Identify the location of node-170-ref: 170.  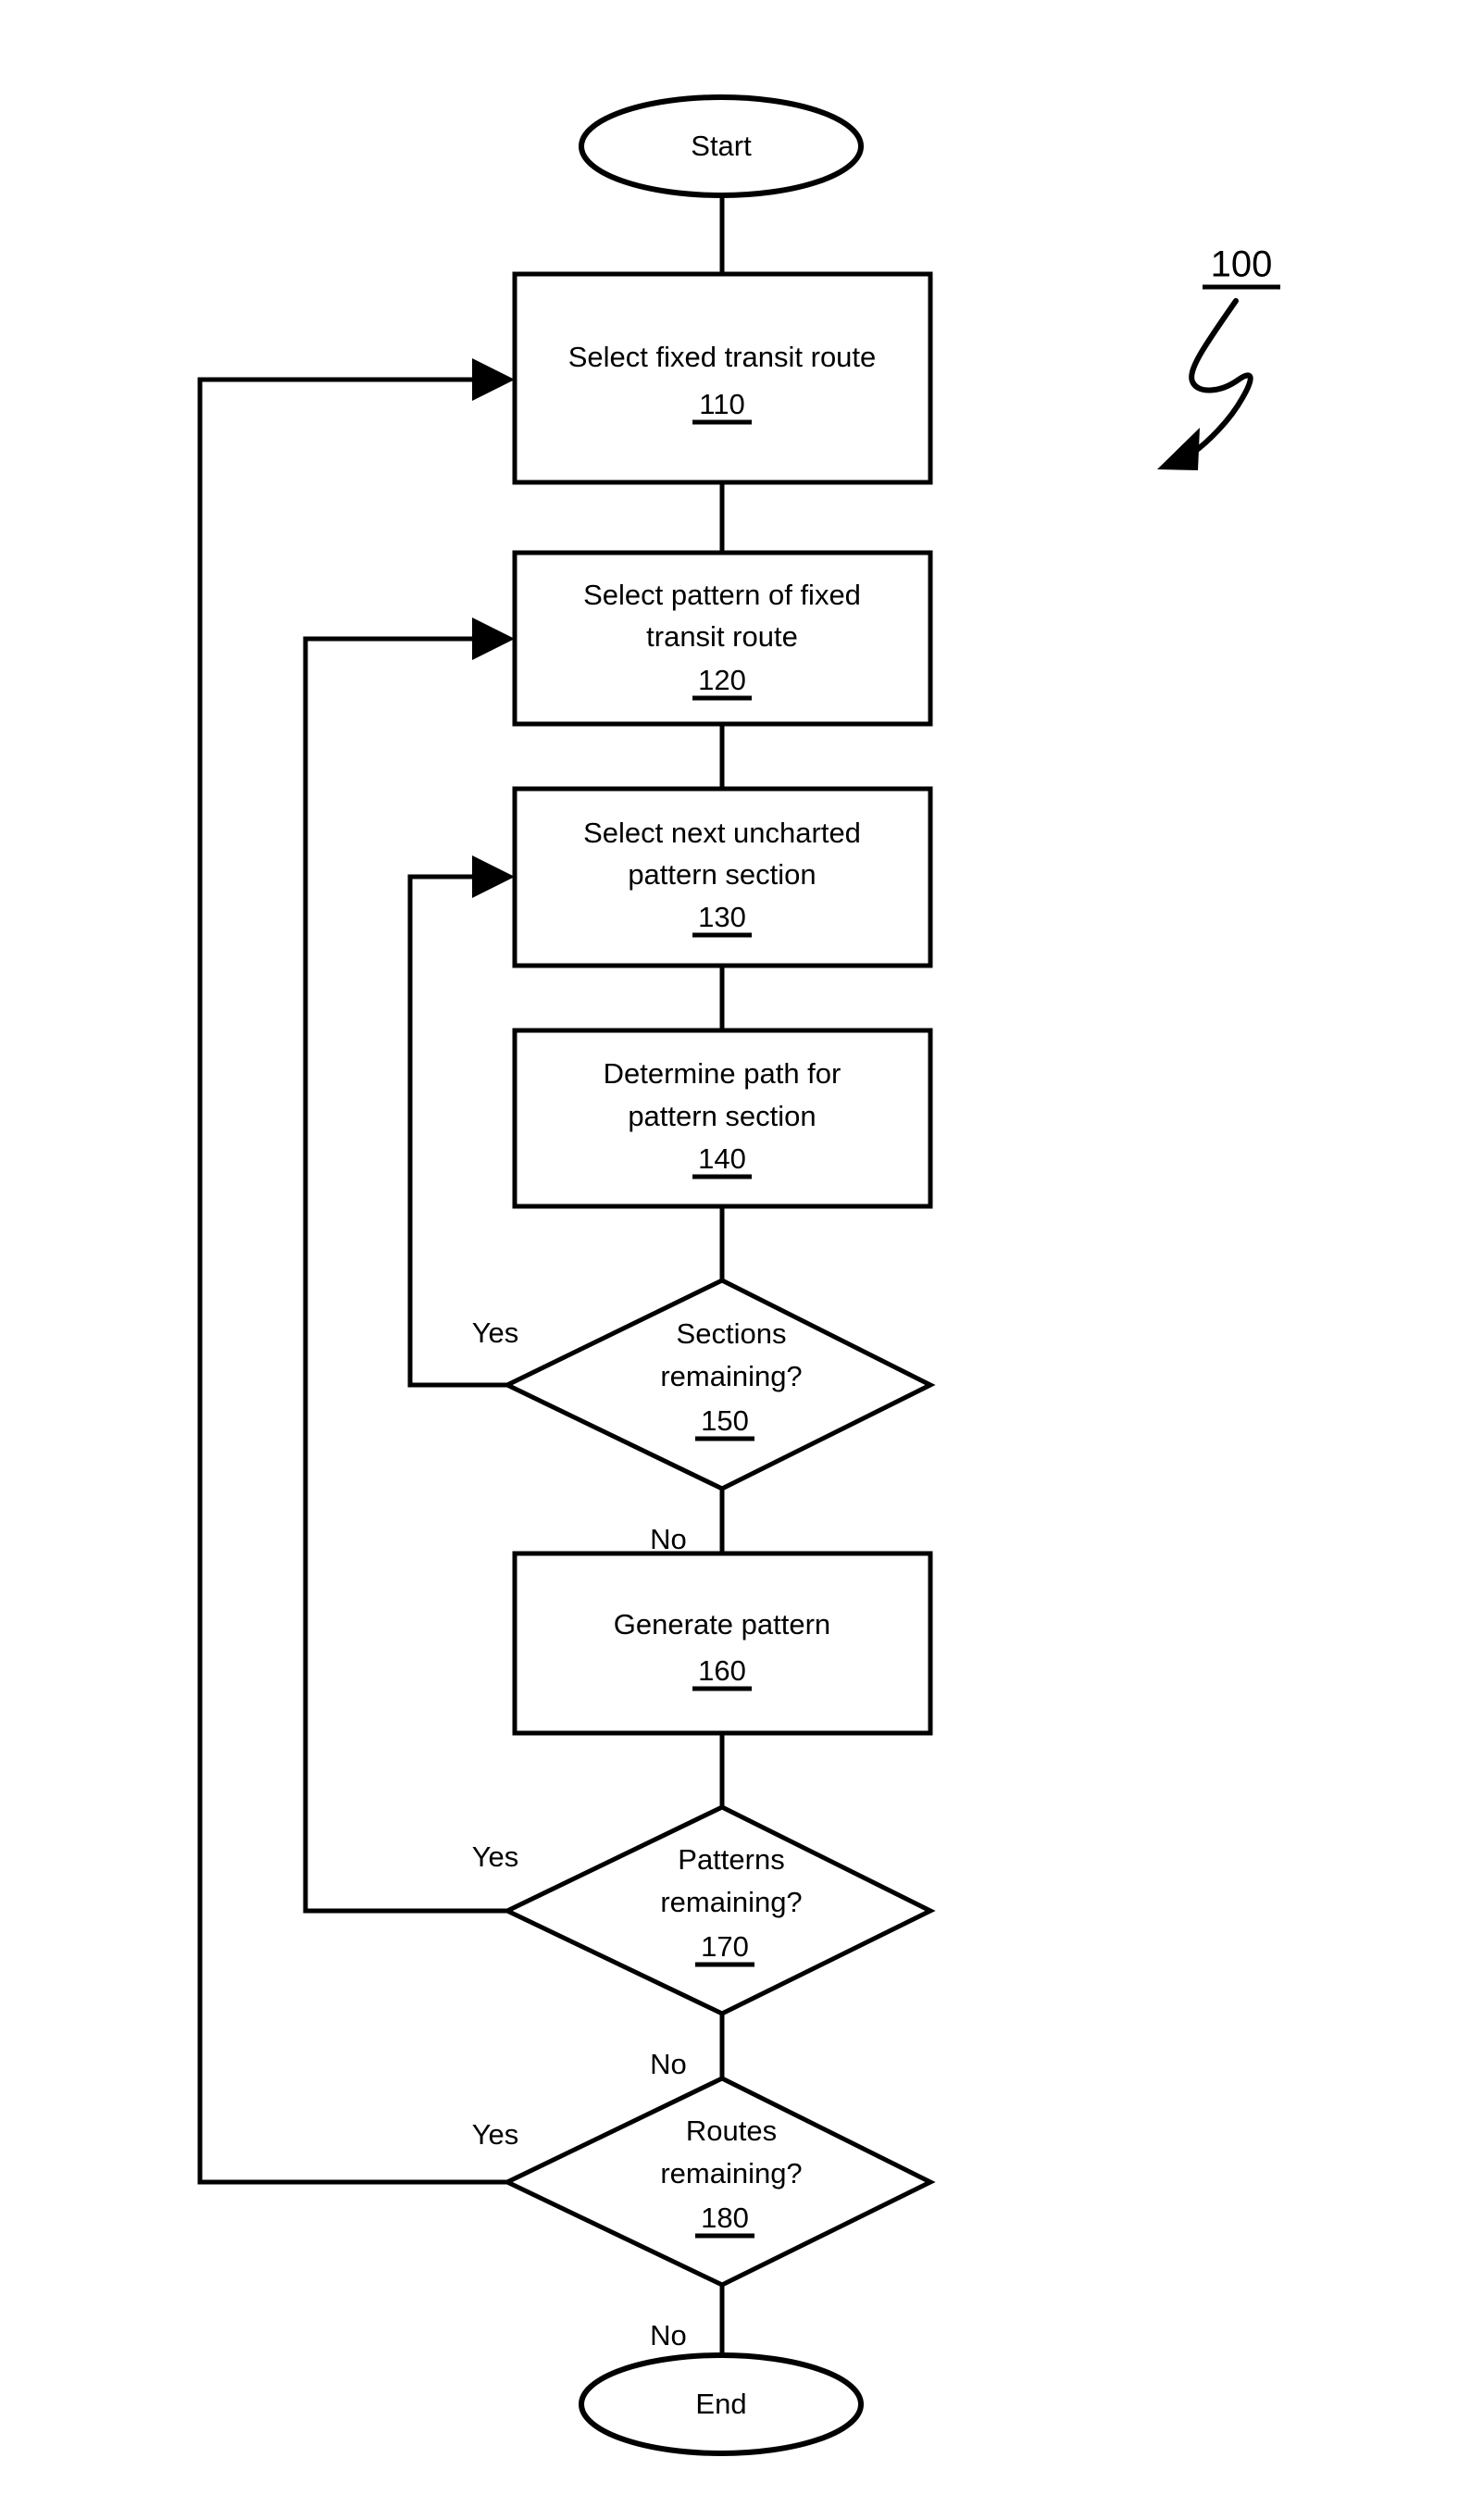
(725, 1946).